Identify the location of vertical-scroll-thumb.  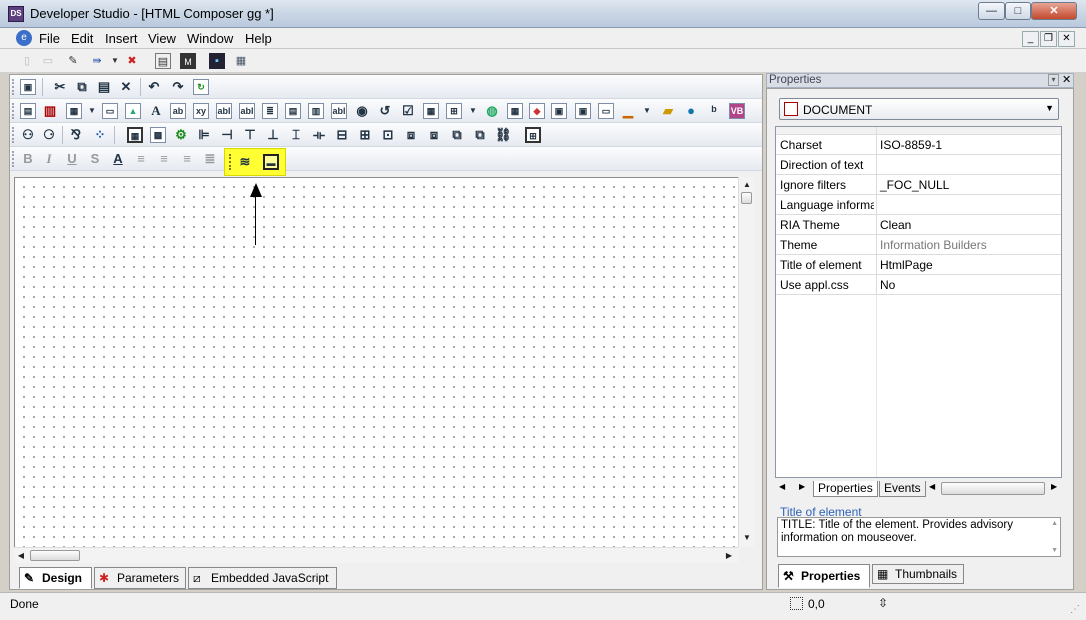
(746, 198).